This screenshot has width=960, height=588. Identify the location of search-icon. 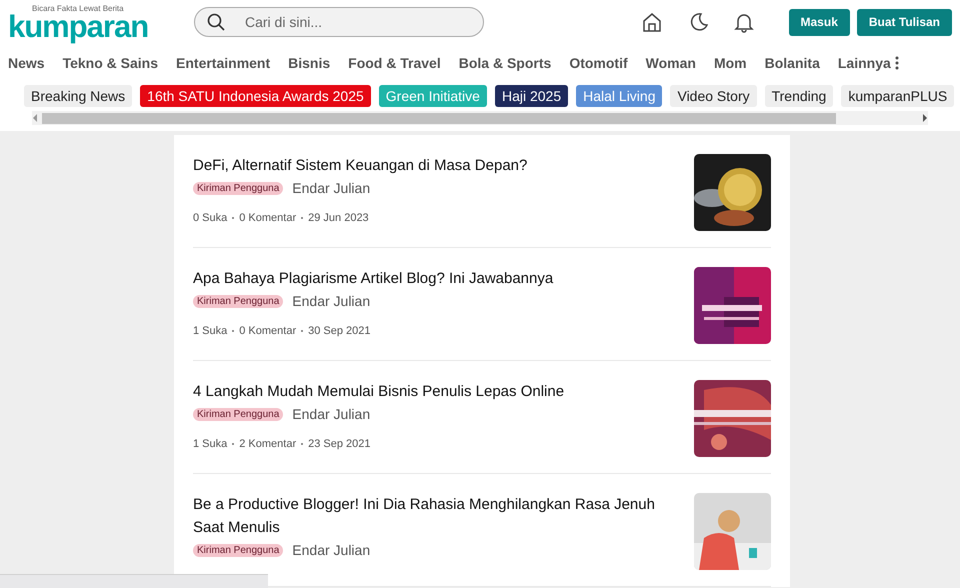
(216, 22).